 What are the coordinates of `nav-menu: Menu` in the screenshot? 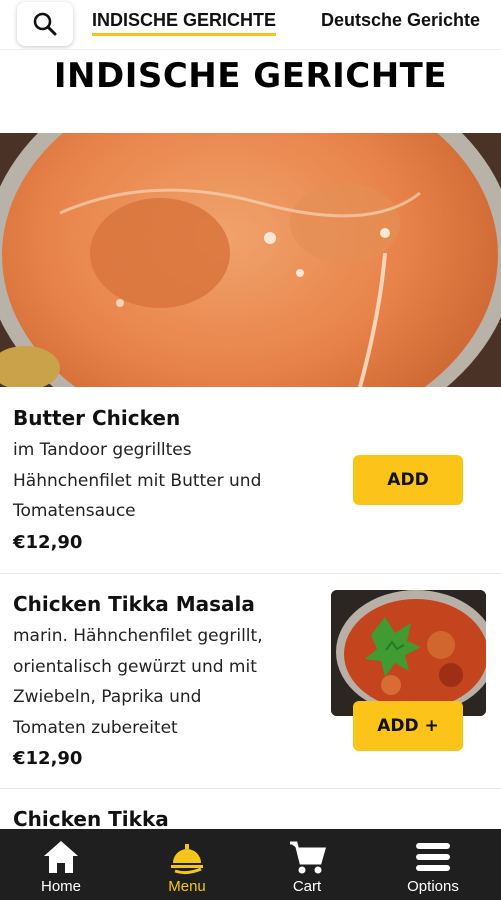 It's located at (187, 864).